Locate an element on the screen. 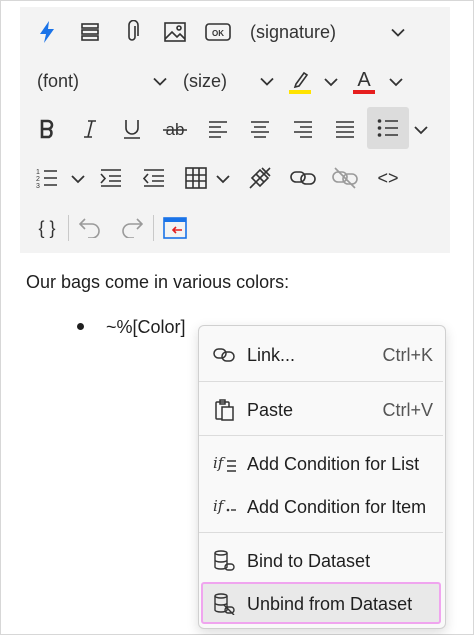 The image size is (474, 635). justify-icon is located at coordinates (345, 129).